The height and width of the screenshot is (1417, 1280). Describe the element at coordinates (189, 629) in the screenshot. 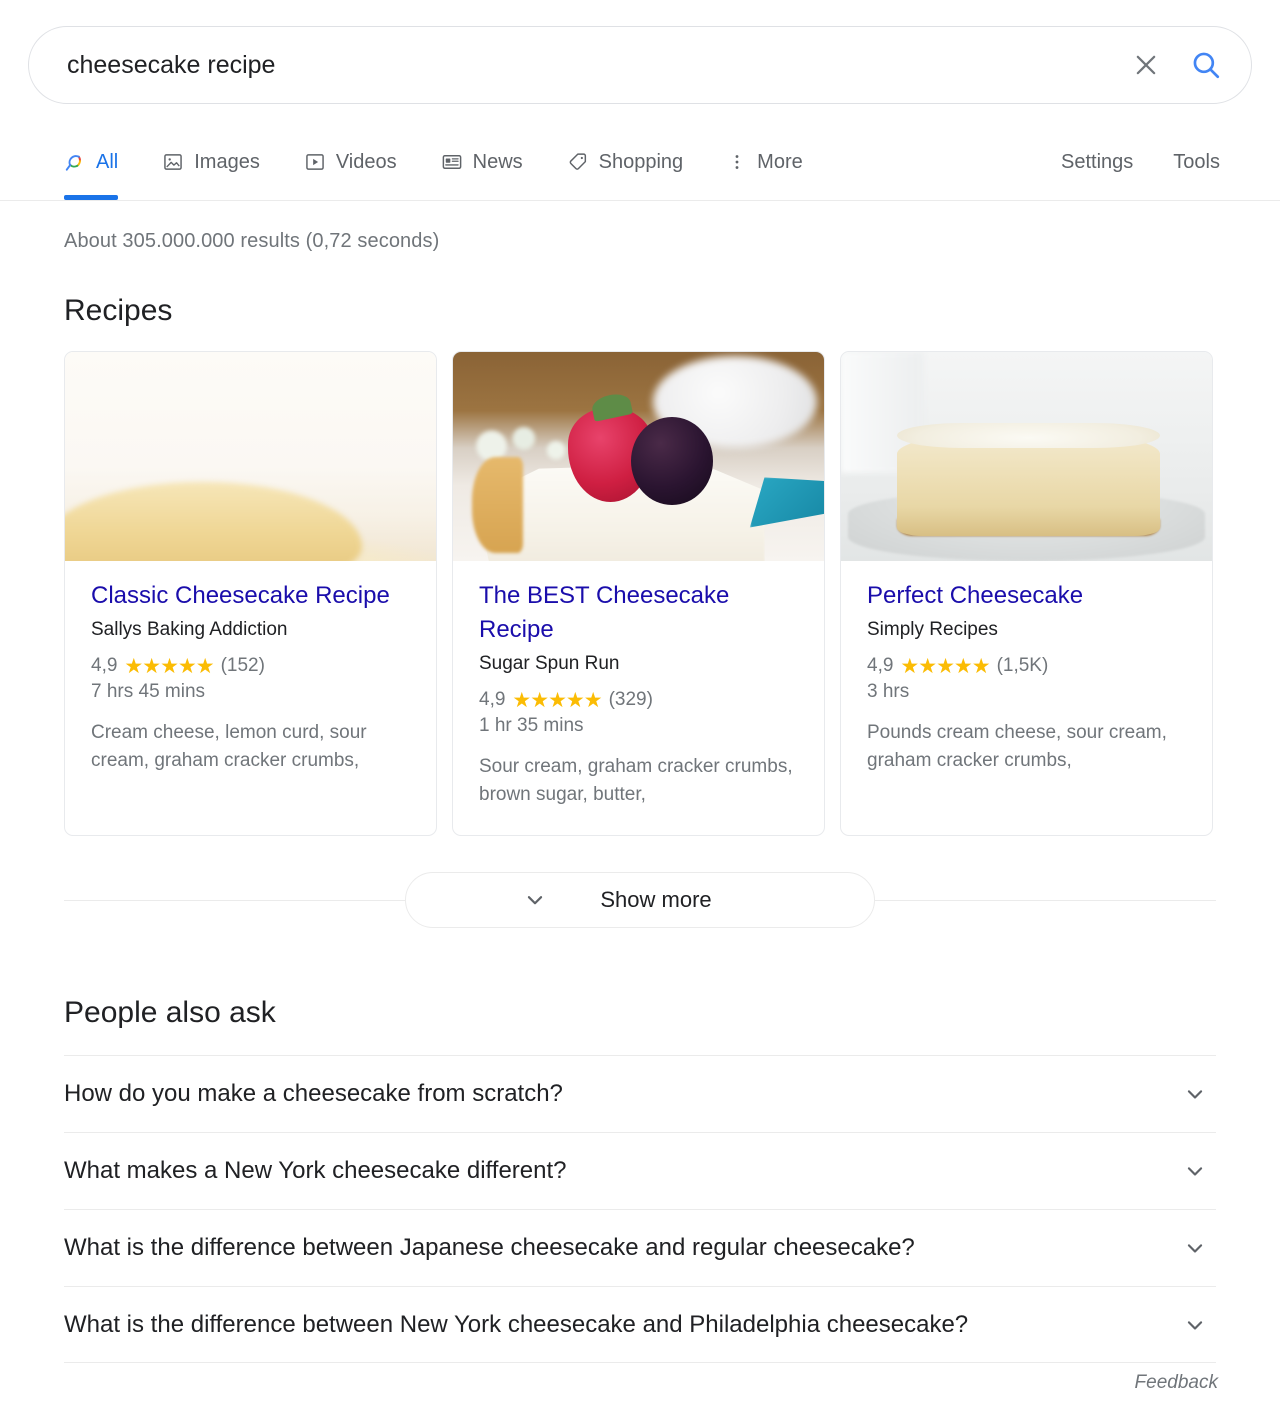

I see `recipe-source: Sallys Baking Addiction` at that location.